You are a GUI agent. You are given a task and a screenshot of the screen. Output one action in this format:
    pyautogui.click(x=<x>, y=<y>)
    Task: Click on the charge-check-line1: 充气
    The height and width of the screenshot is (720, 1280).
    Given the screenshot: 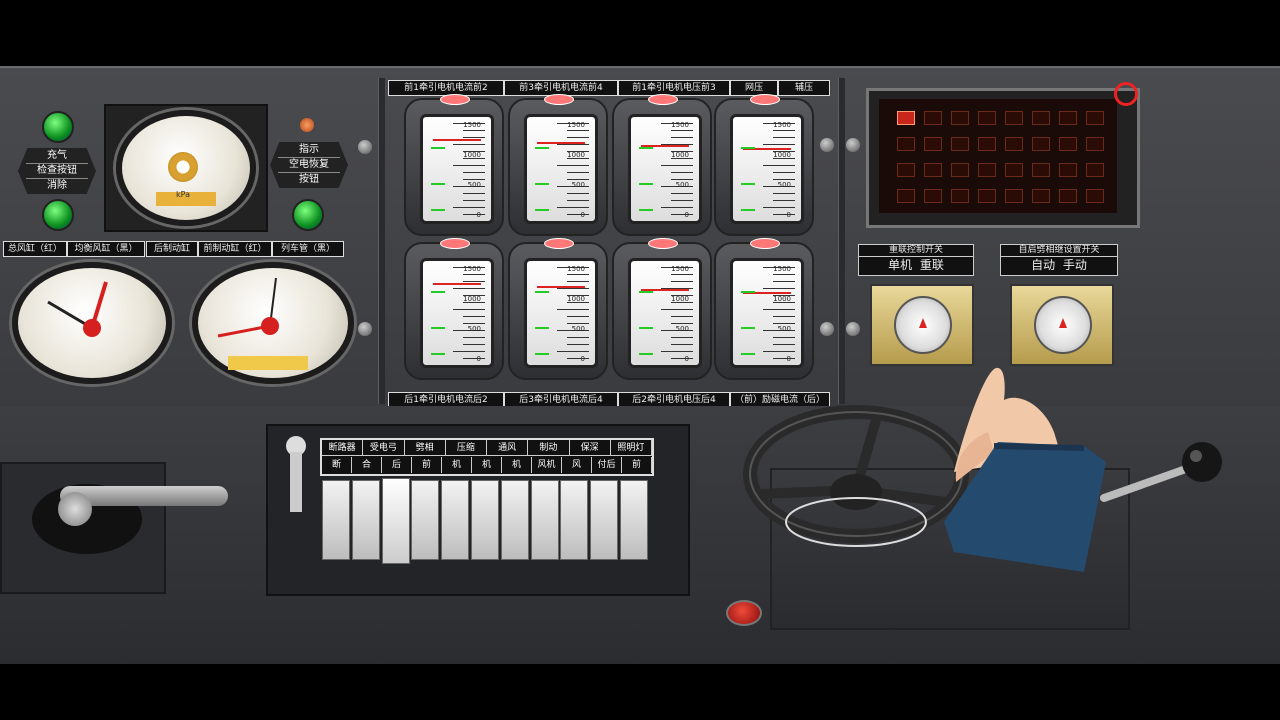 What is the action you would take?
    pyautogui.click(x=57, y=156)
    